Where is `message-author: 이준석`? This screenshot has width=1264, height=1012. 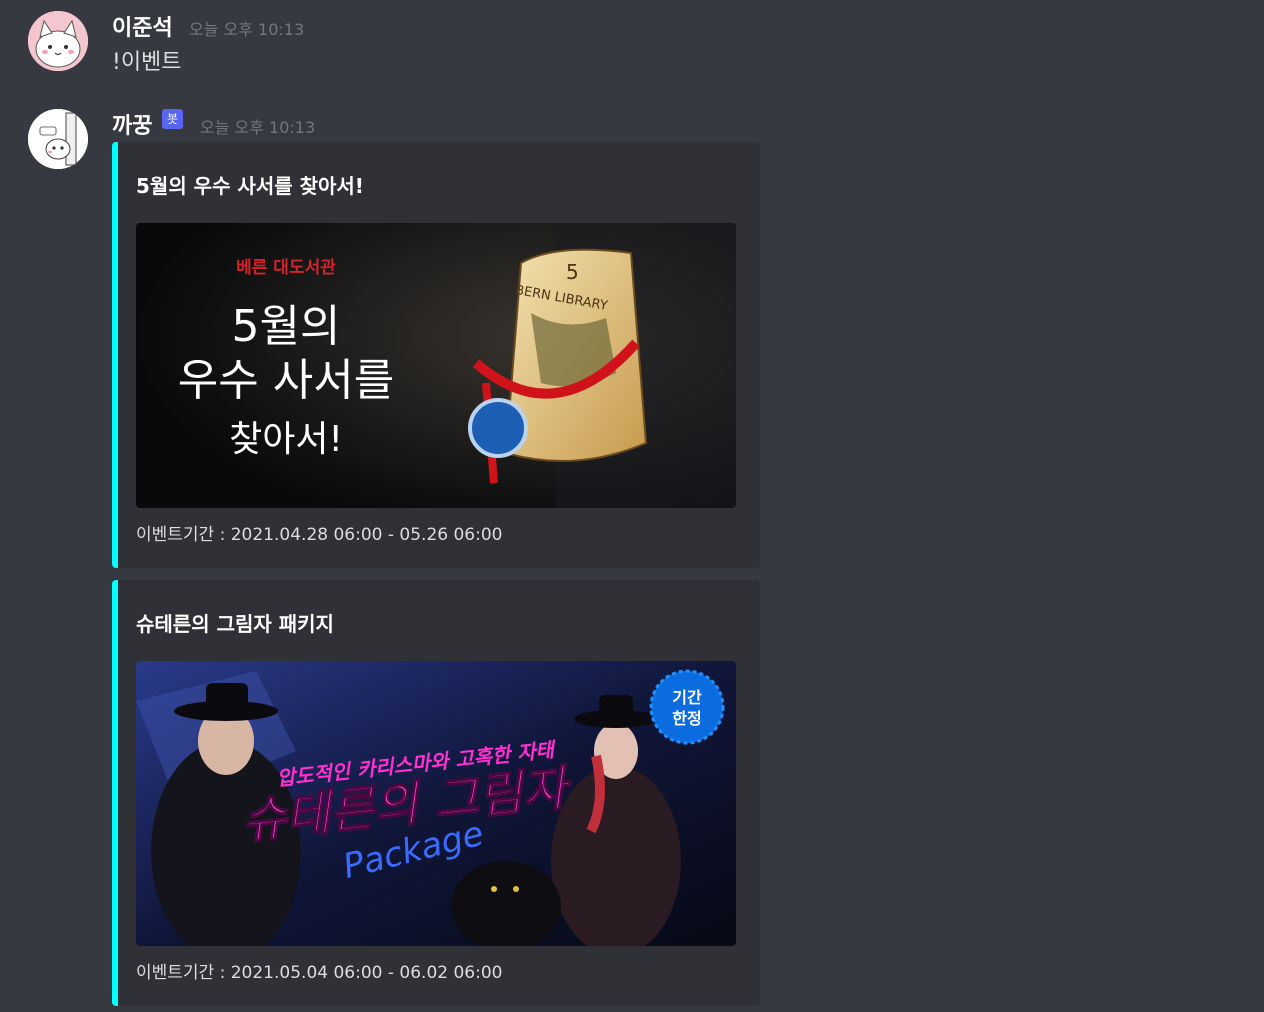 message-author: 이준석 is located at coordinates (142, 26).